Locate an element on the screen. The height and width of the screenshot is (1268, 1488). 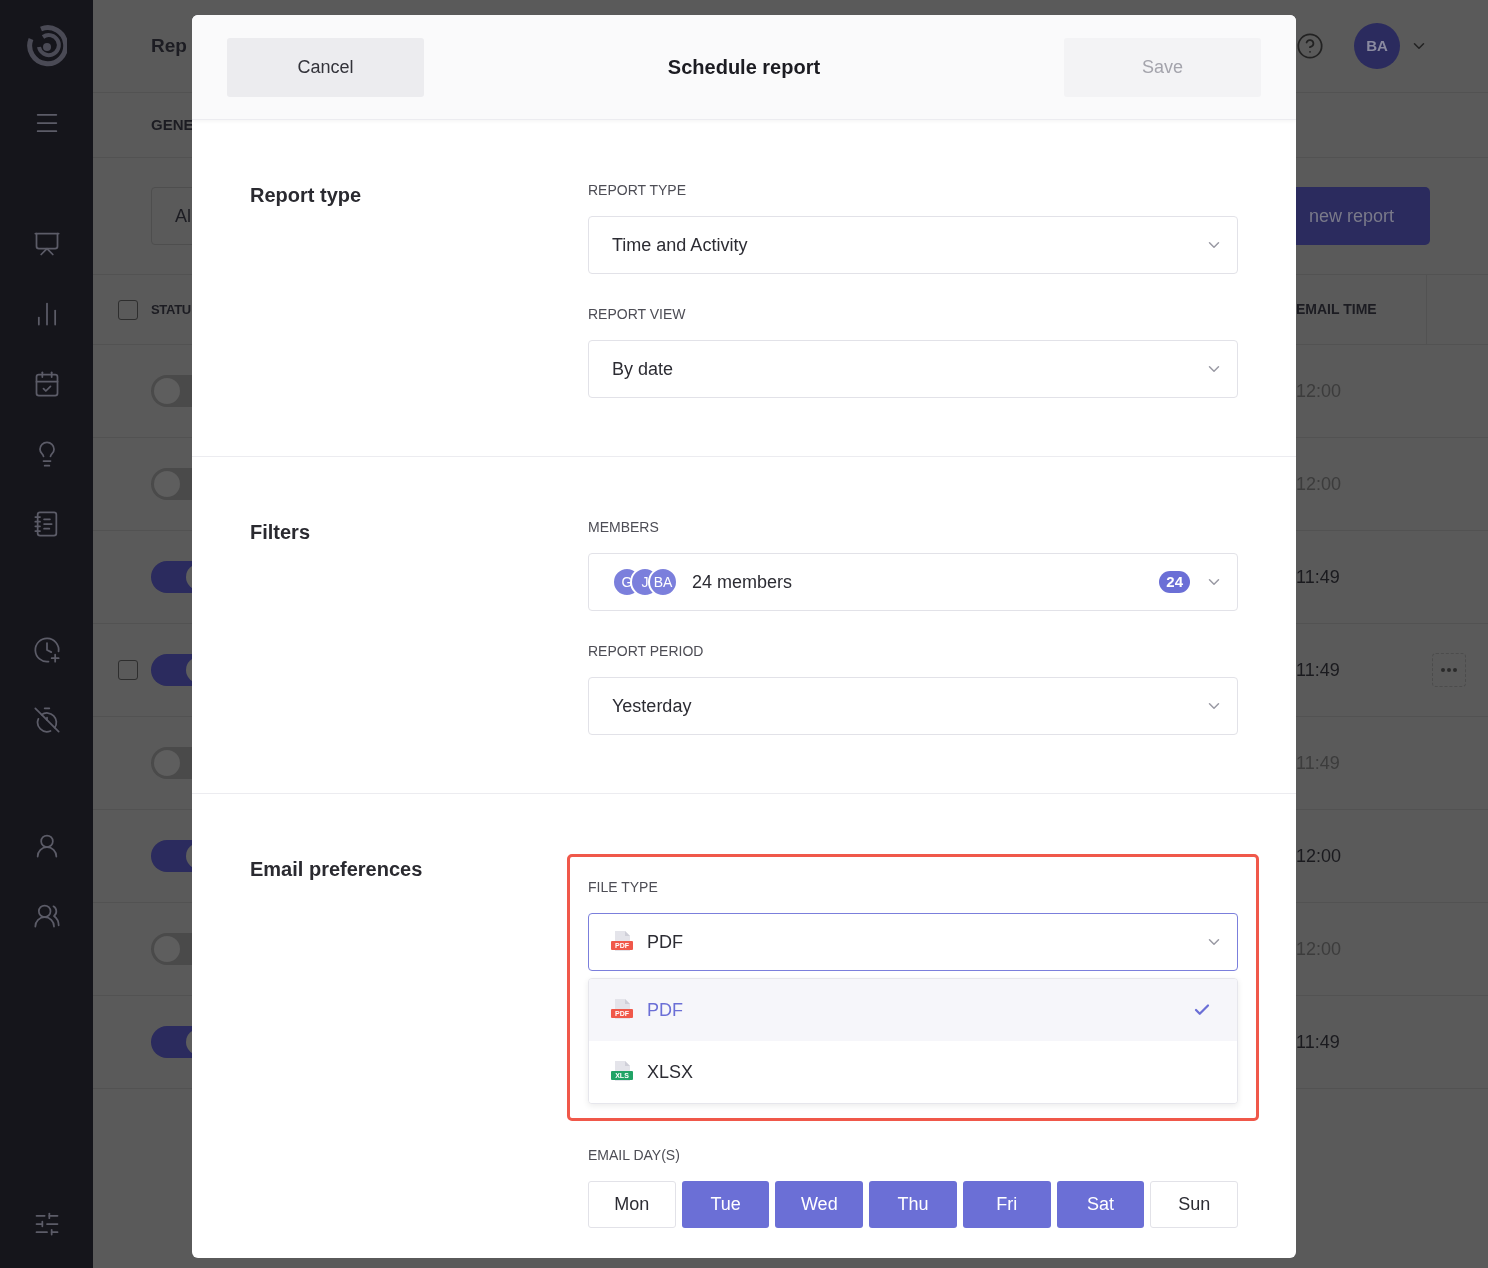
field-label: REPORT TYPE is located at coordinates (638, 190).